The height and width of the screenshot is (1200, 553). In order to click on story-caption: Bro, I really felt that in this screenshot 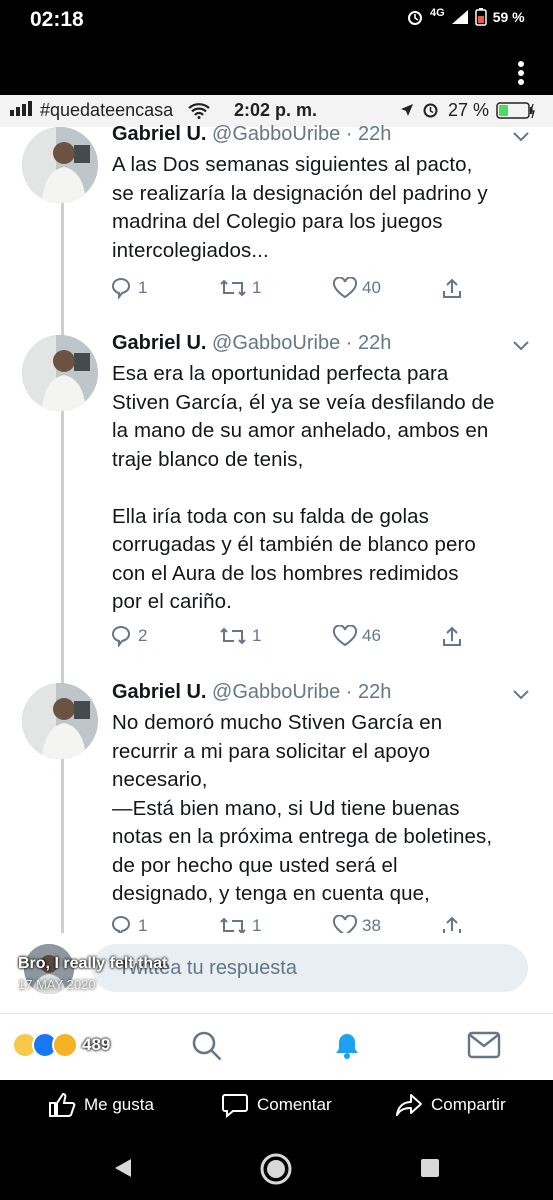, I will do `click(93, 963)`.